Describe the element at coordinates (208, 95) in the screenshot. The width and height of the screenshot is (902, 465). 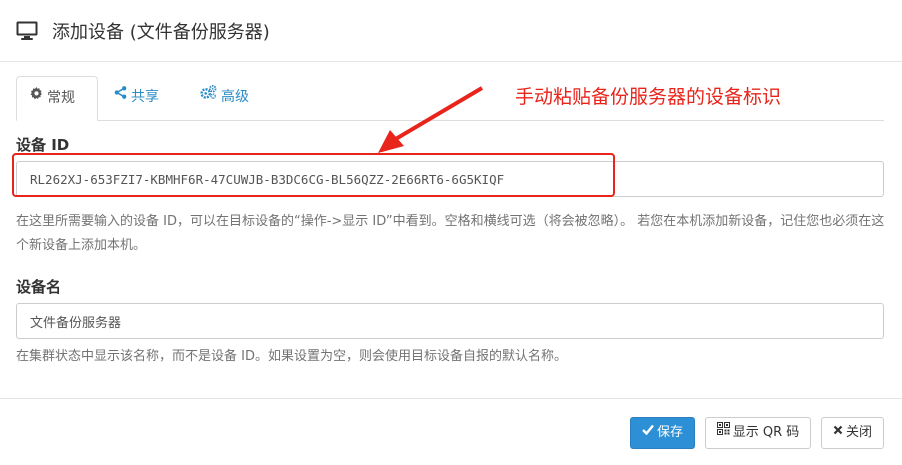
I see `cogs-icon` at that location.